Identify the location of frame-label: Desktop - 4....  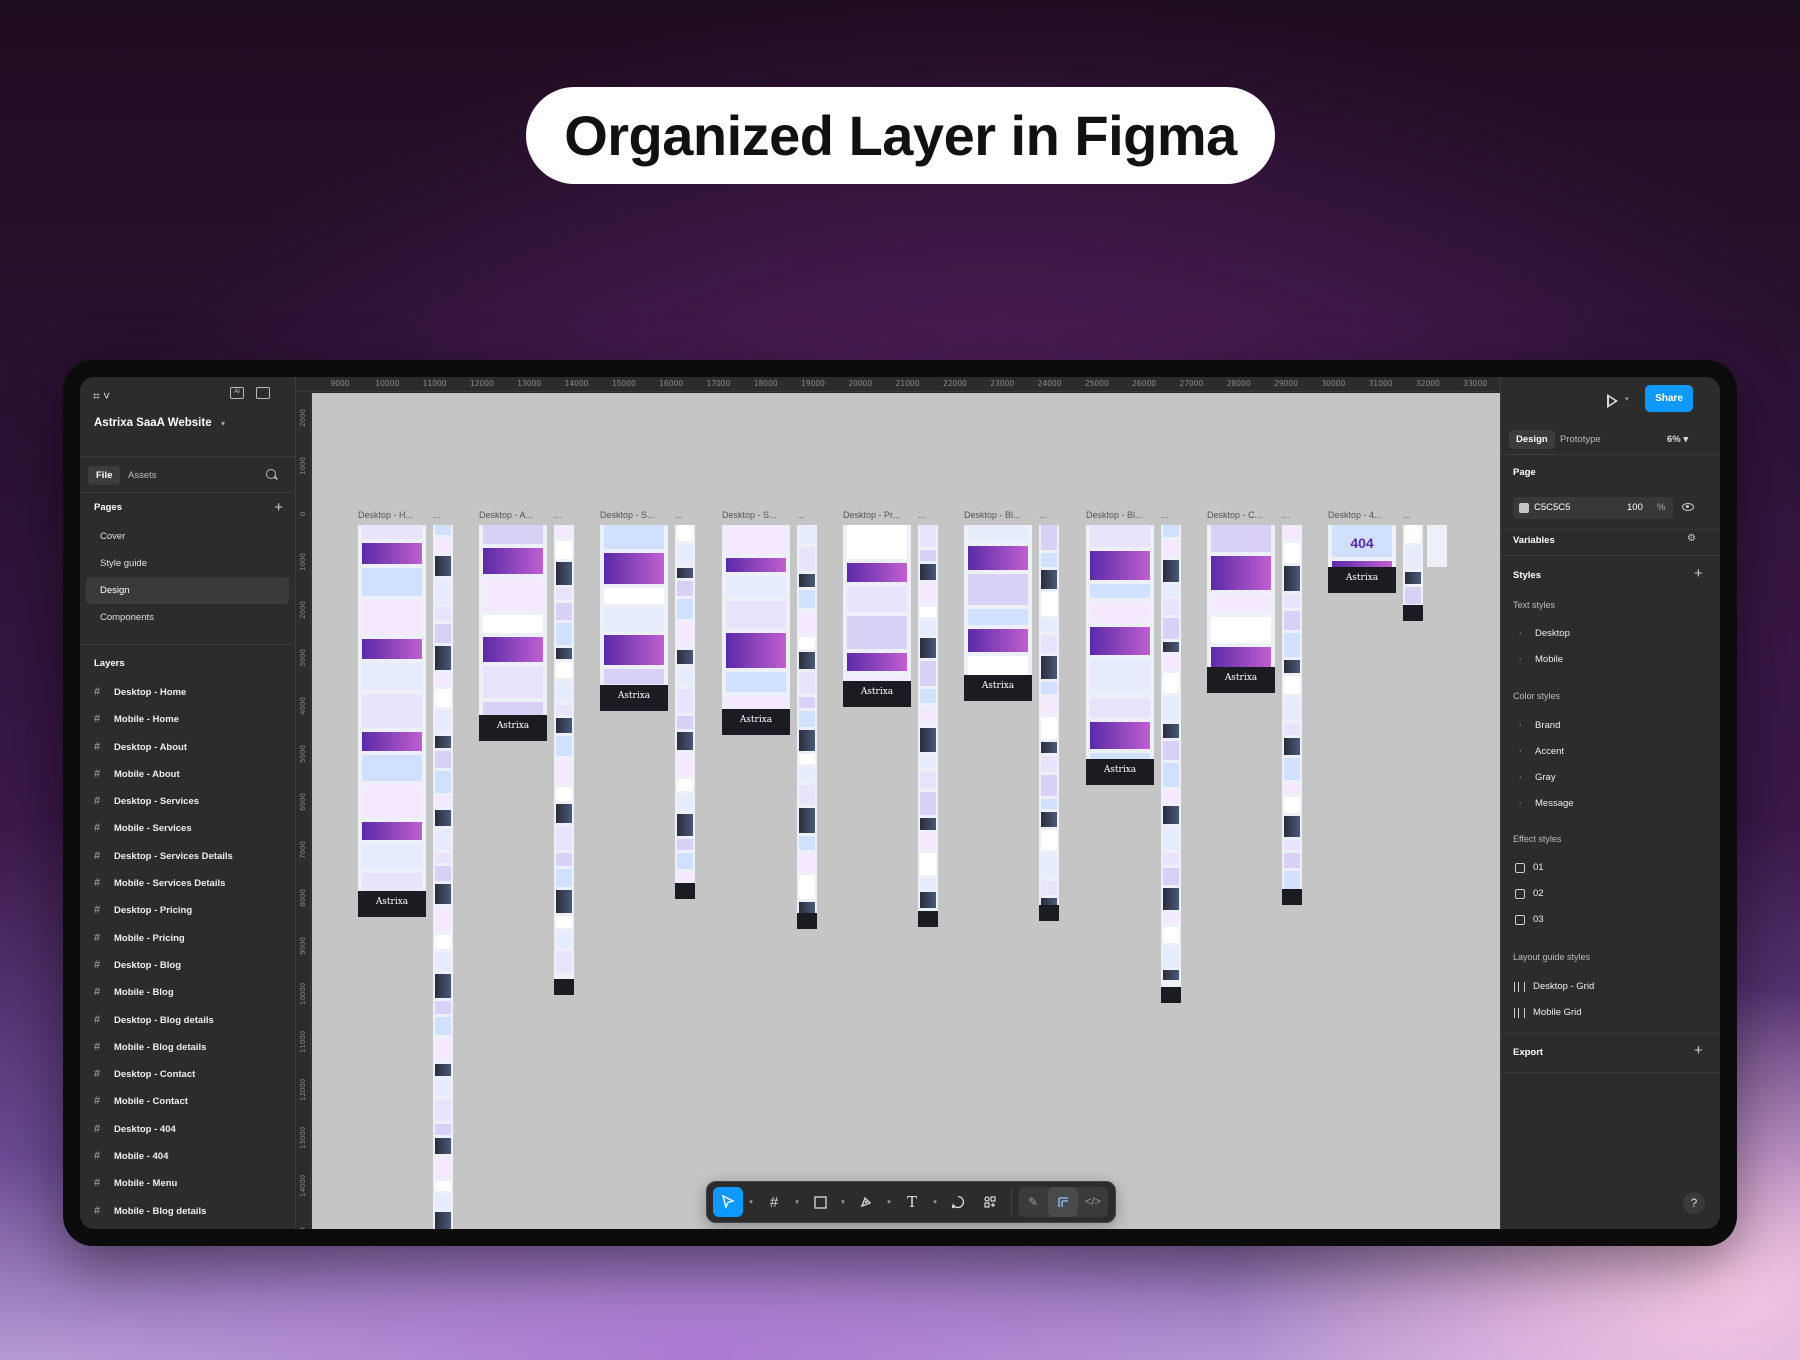
(1355, 515).